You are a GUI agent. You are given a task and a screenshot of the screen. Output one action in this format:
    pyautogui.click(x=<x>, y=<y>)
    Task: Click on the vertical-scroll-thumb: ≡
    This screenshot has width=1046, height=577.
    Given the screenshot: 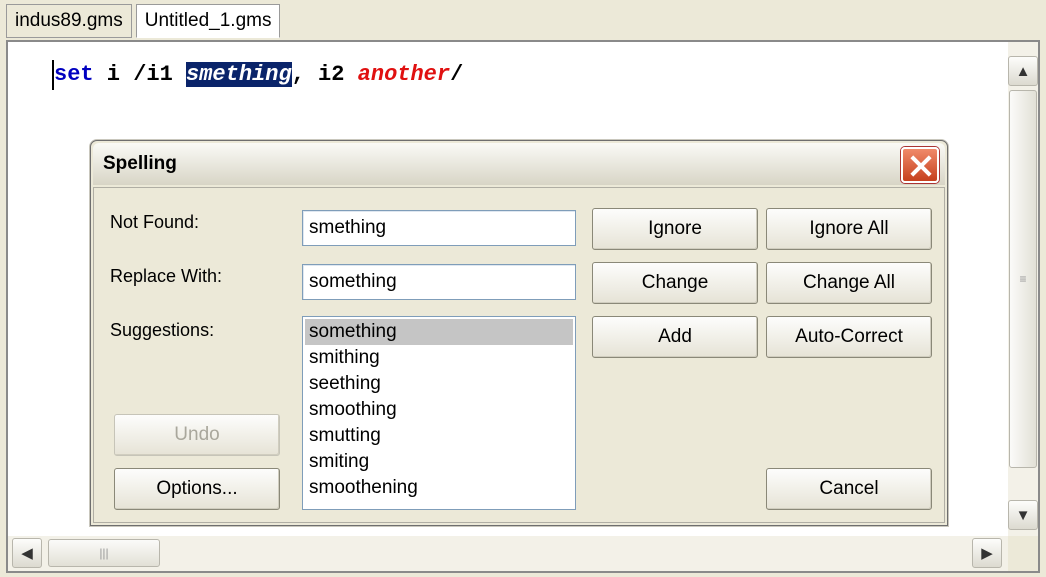 What is the action you would take?
    pyautogui.click(x=1023, y=279)
    